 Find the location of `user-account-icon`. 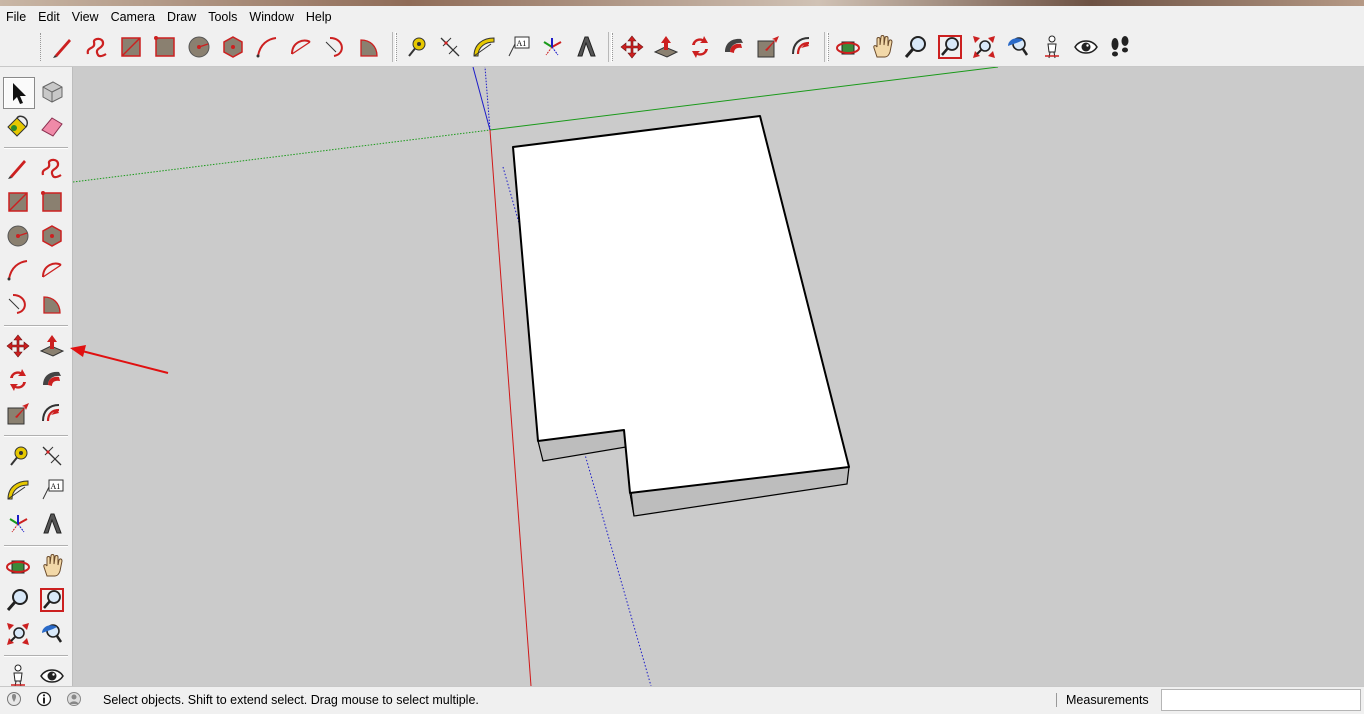

user-account-icon is located at coordinates (74, 699).